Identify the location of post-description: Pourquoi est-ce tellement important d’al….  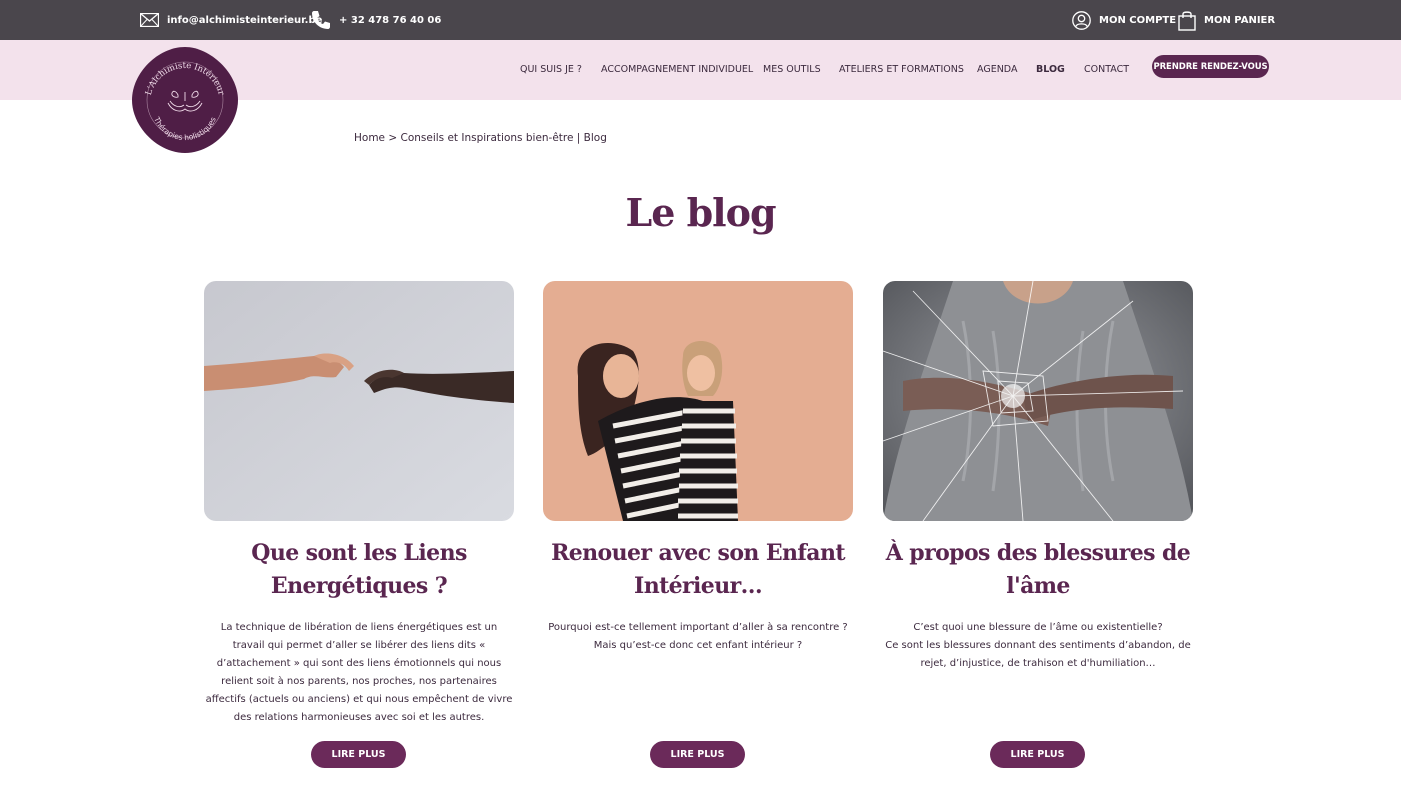
(698, 636).